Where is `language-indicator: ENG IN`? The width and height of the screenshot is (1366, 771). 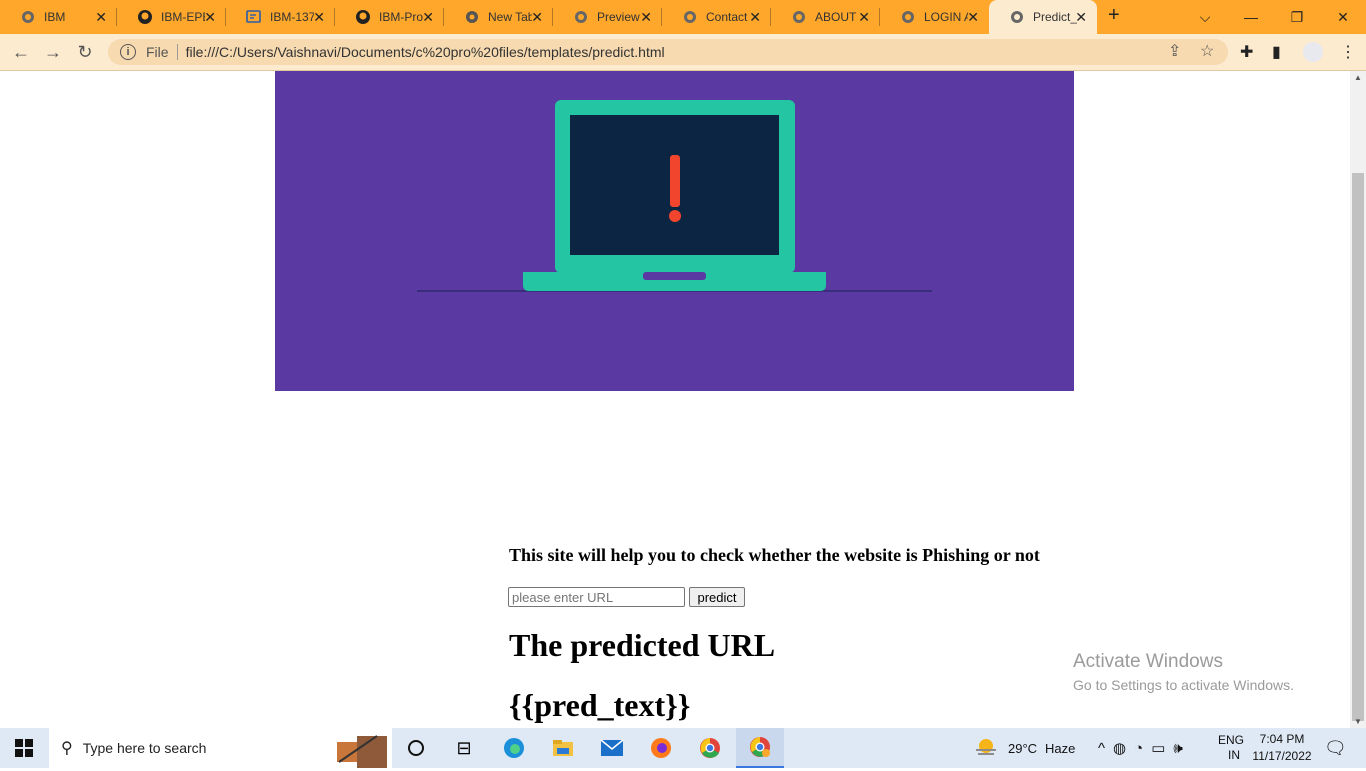
language-indicator: ENG IN is located at coordinates (1231, 748).